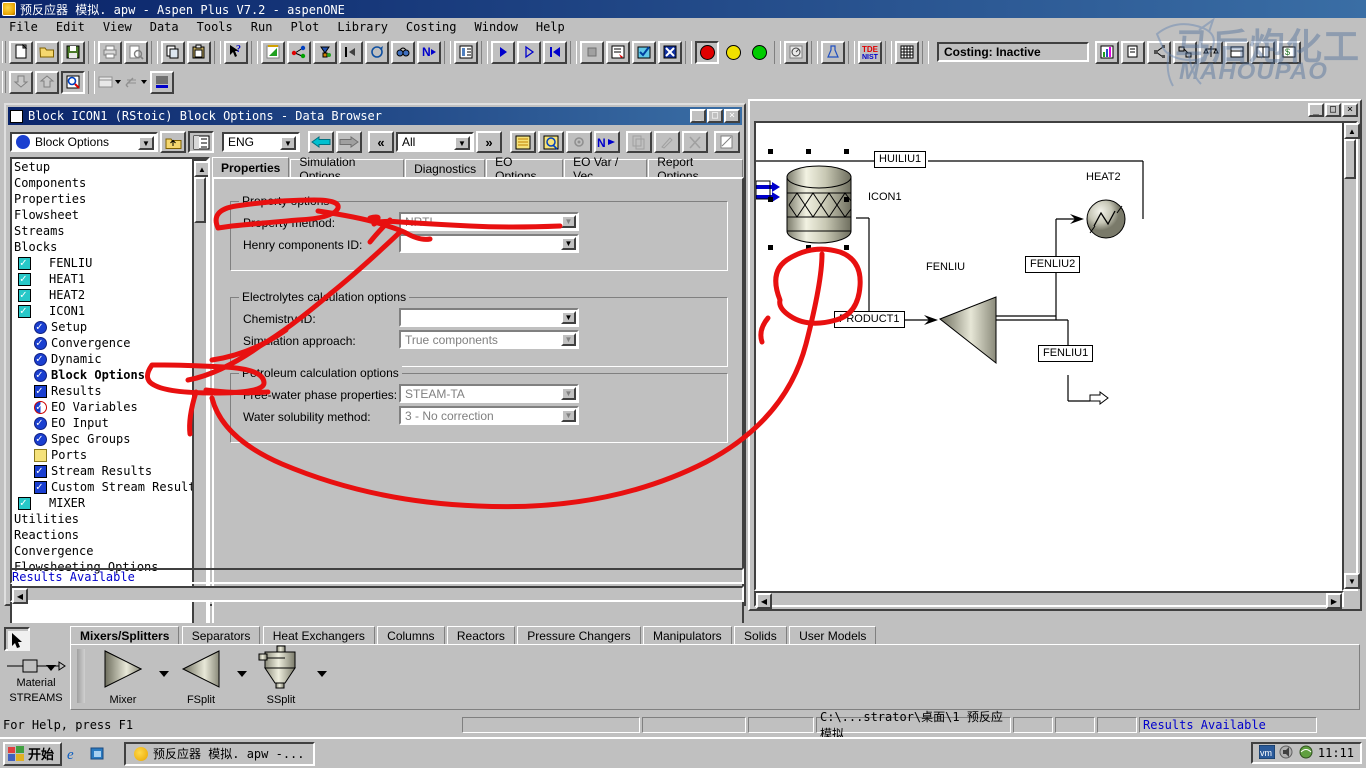 The height and width of the screenshot is (768, 1366). I want to click on forward-icon, so click(349, 142).